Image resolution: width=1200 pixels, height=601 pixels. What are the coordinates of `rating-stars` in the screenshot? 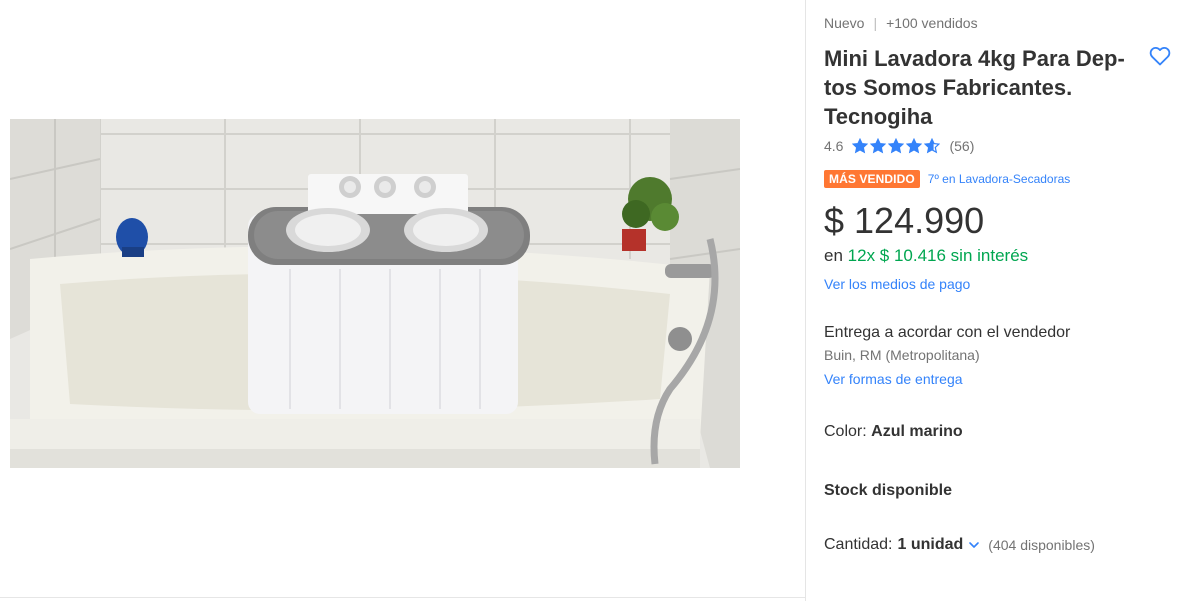 It's located at (896, 146).